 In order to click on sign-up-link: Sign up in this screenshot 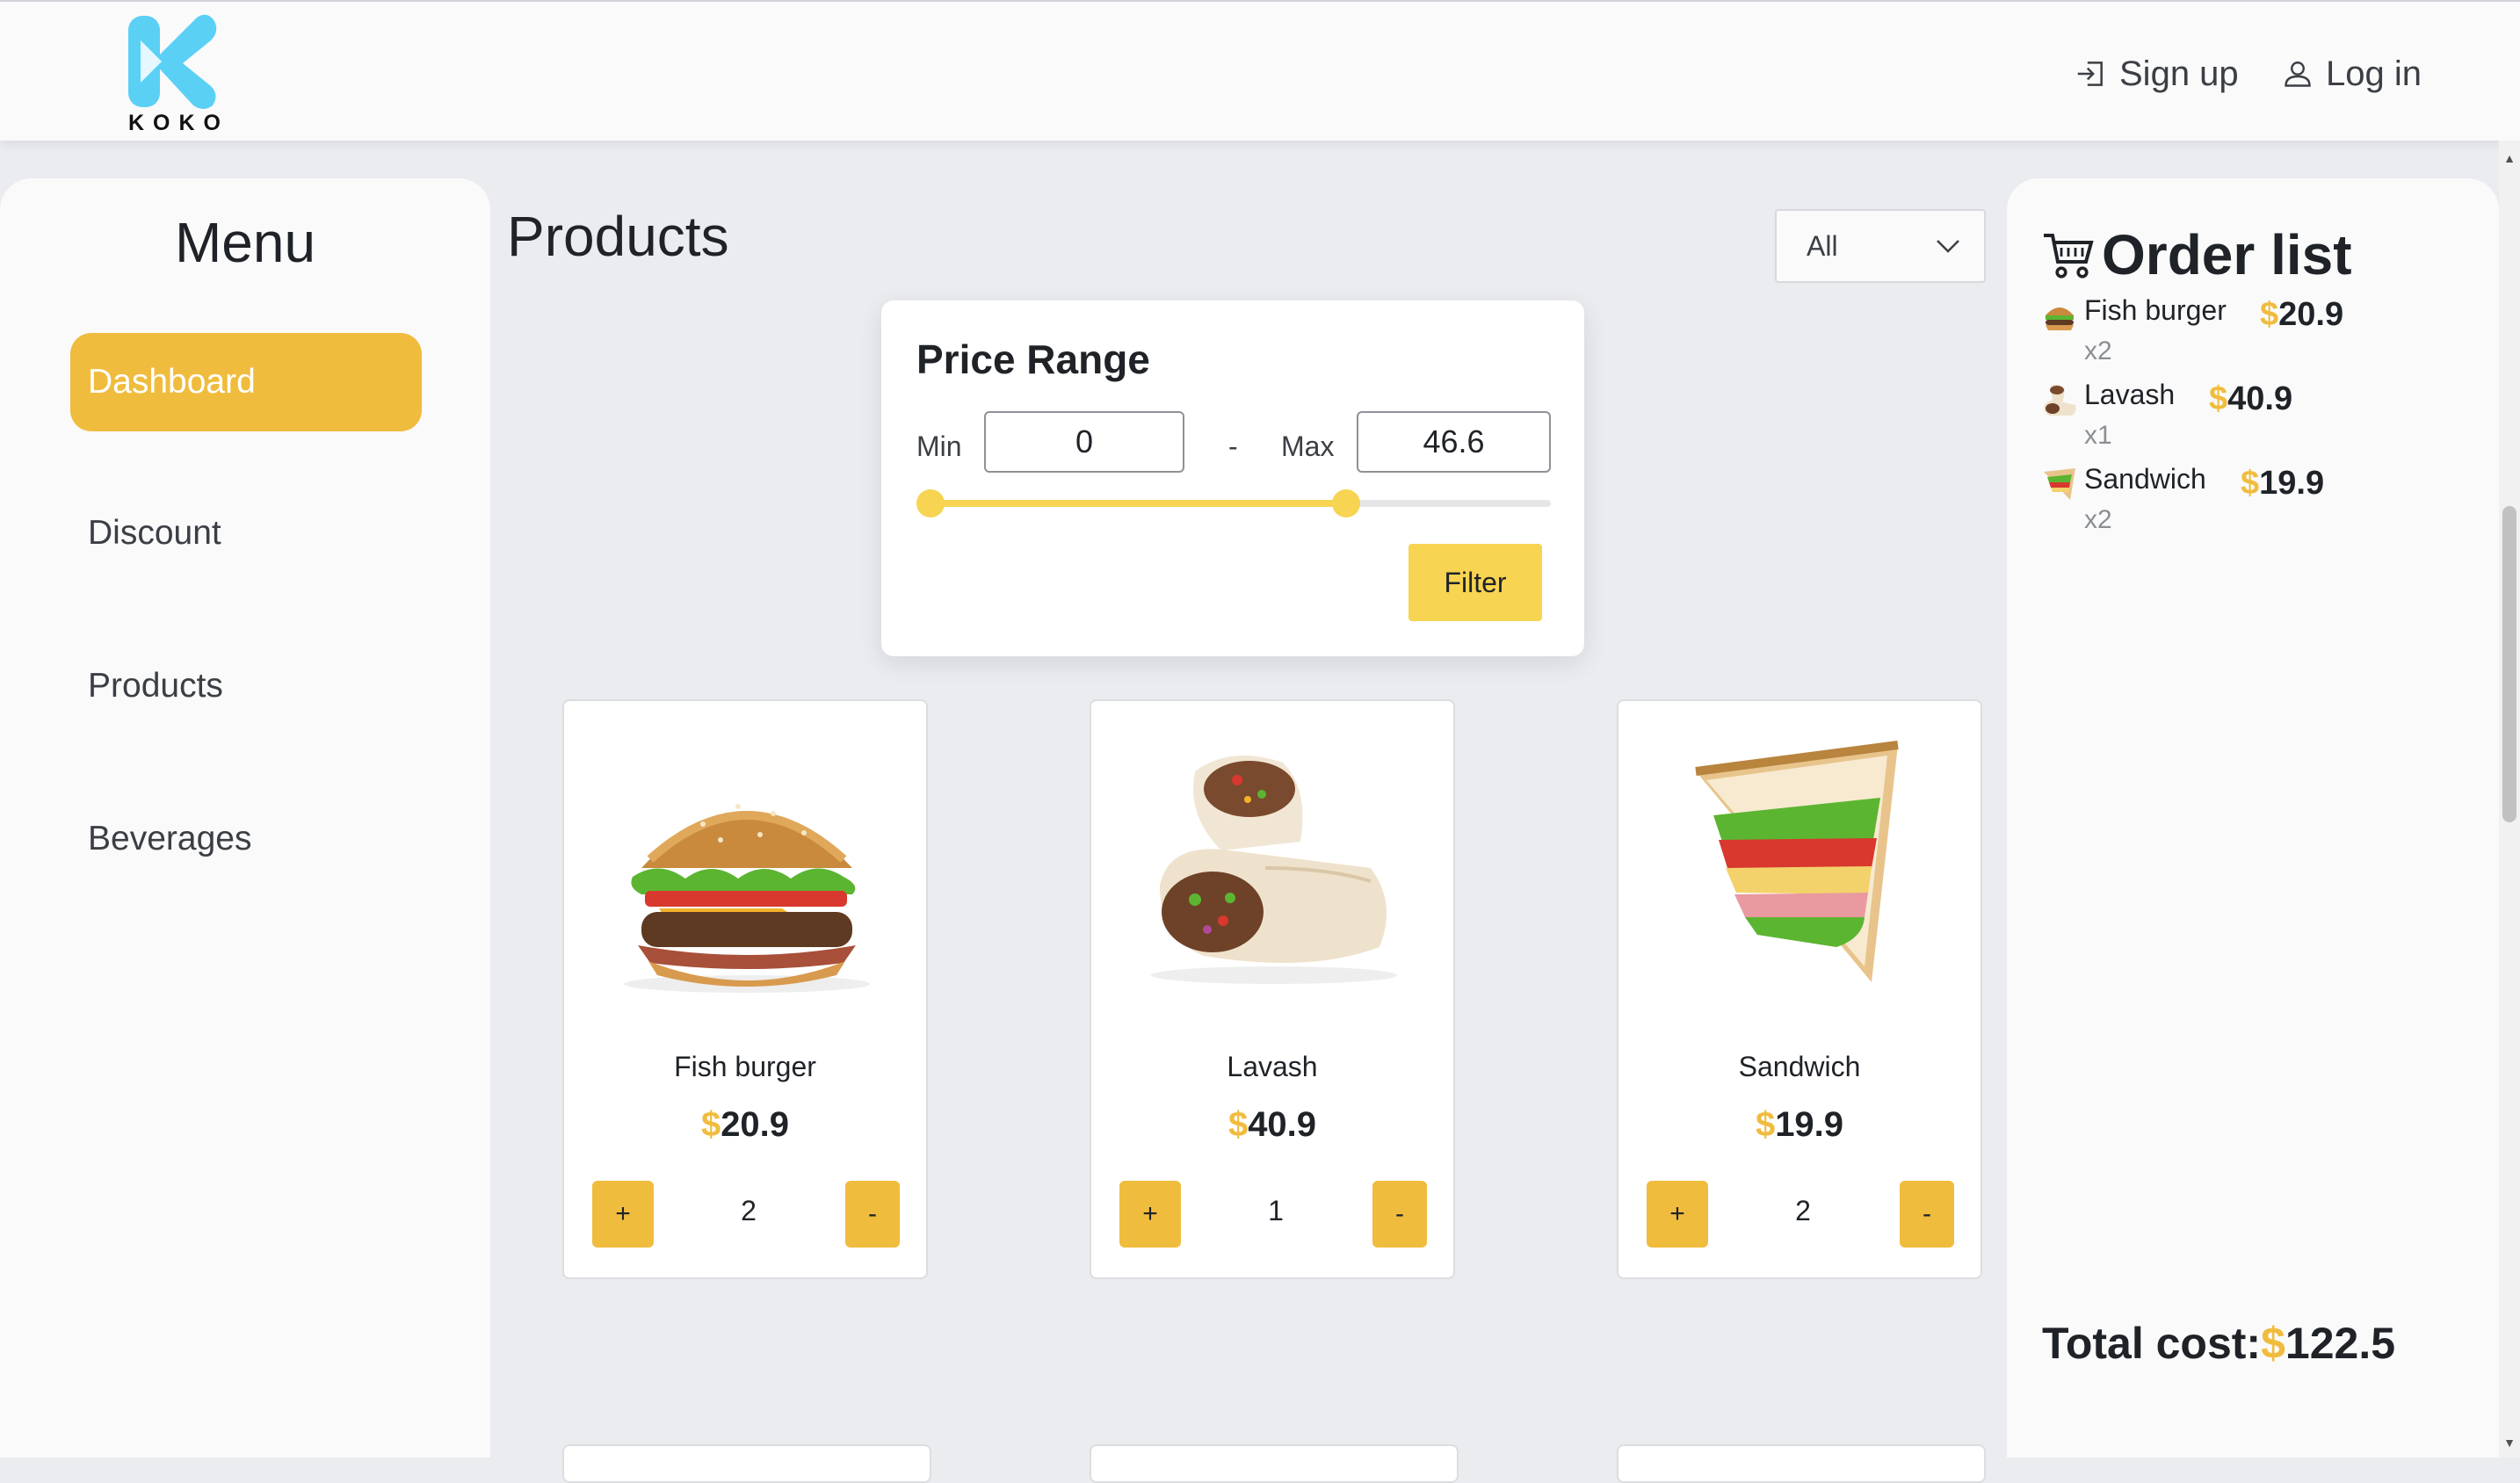, I will do `click(2156, 73)`.